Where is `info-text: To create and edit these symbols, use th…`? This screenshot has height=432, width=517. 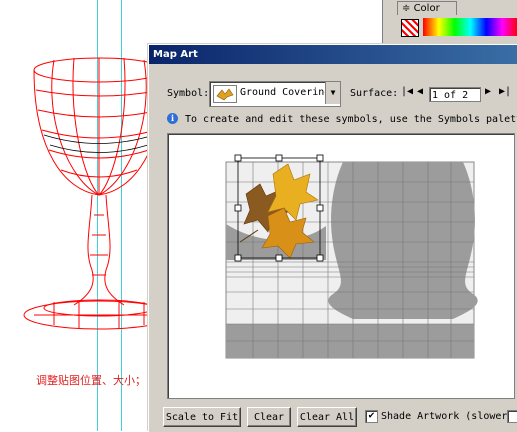 info-text: To create and edit these symbols, use th… is located at coordinates (351, 119).